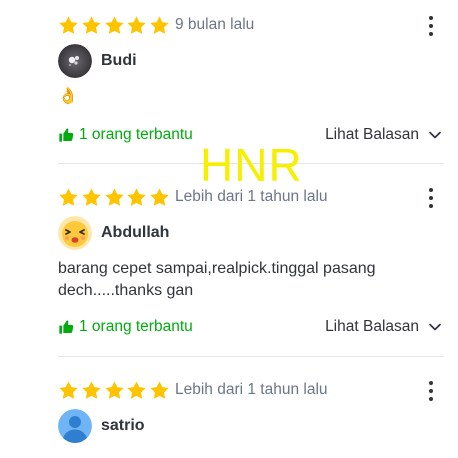 The width and height of the screenshot is (458, 458). Describe the element at coordinates (214, 24) in the screenshot. I see `review-time: 9 bulan lalu` at that location.